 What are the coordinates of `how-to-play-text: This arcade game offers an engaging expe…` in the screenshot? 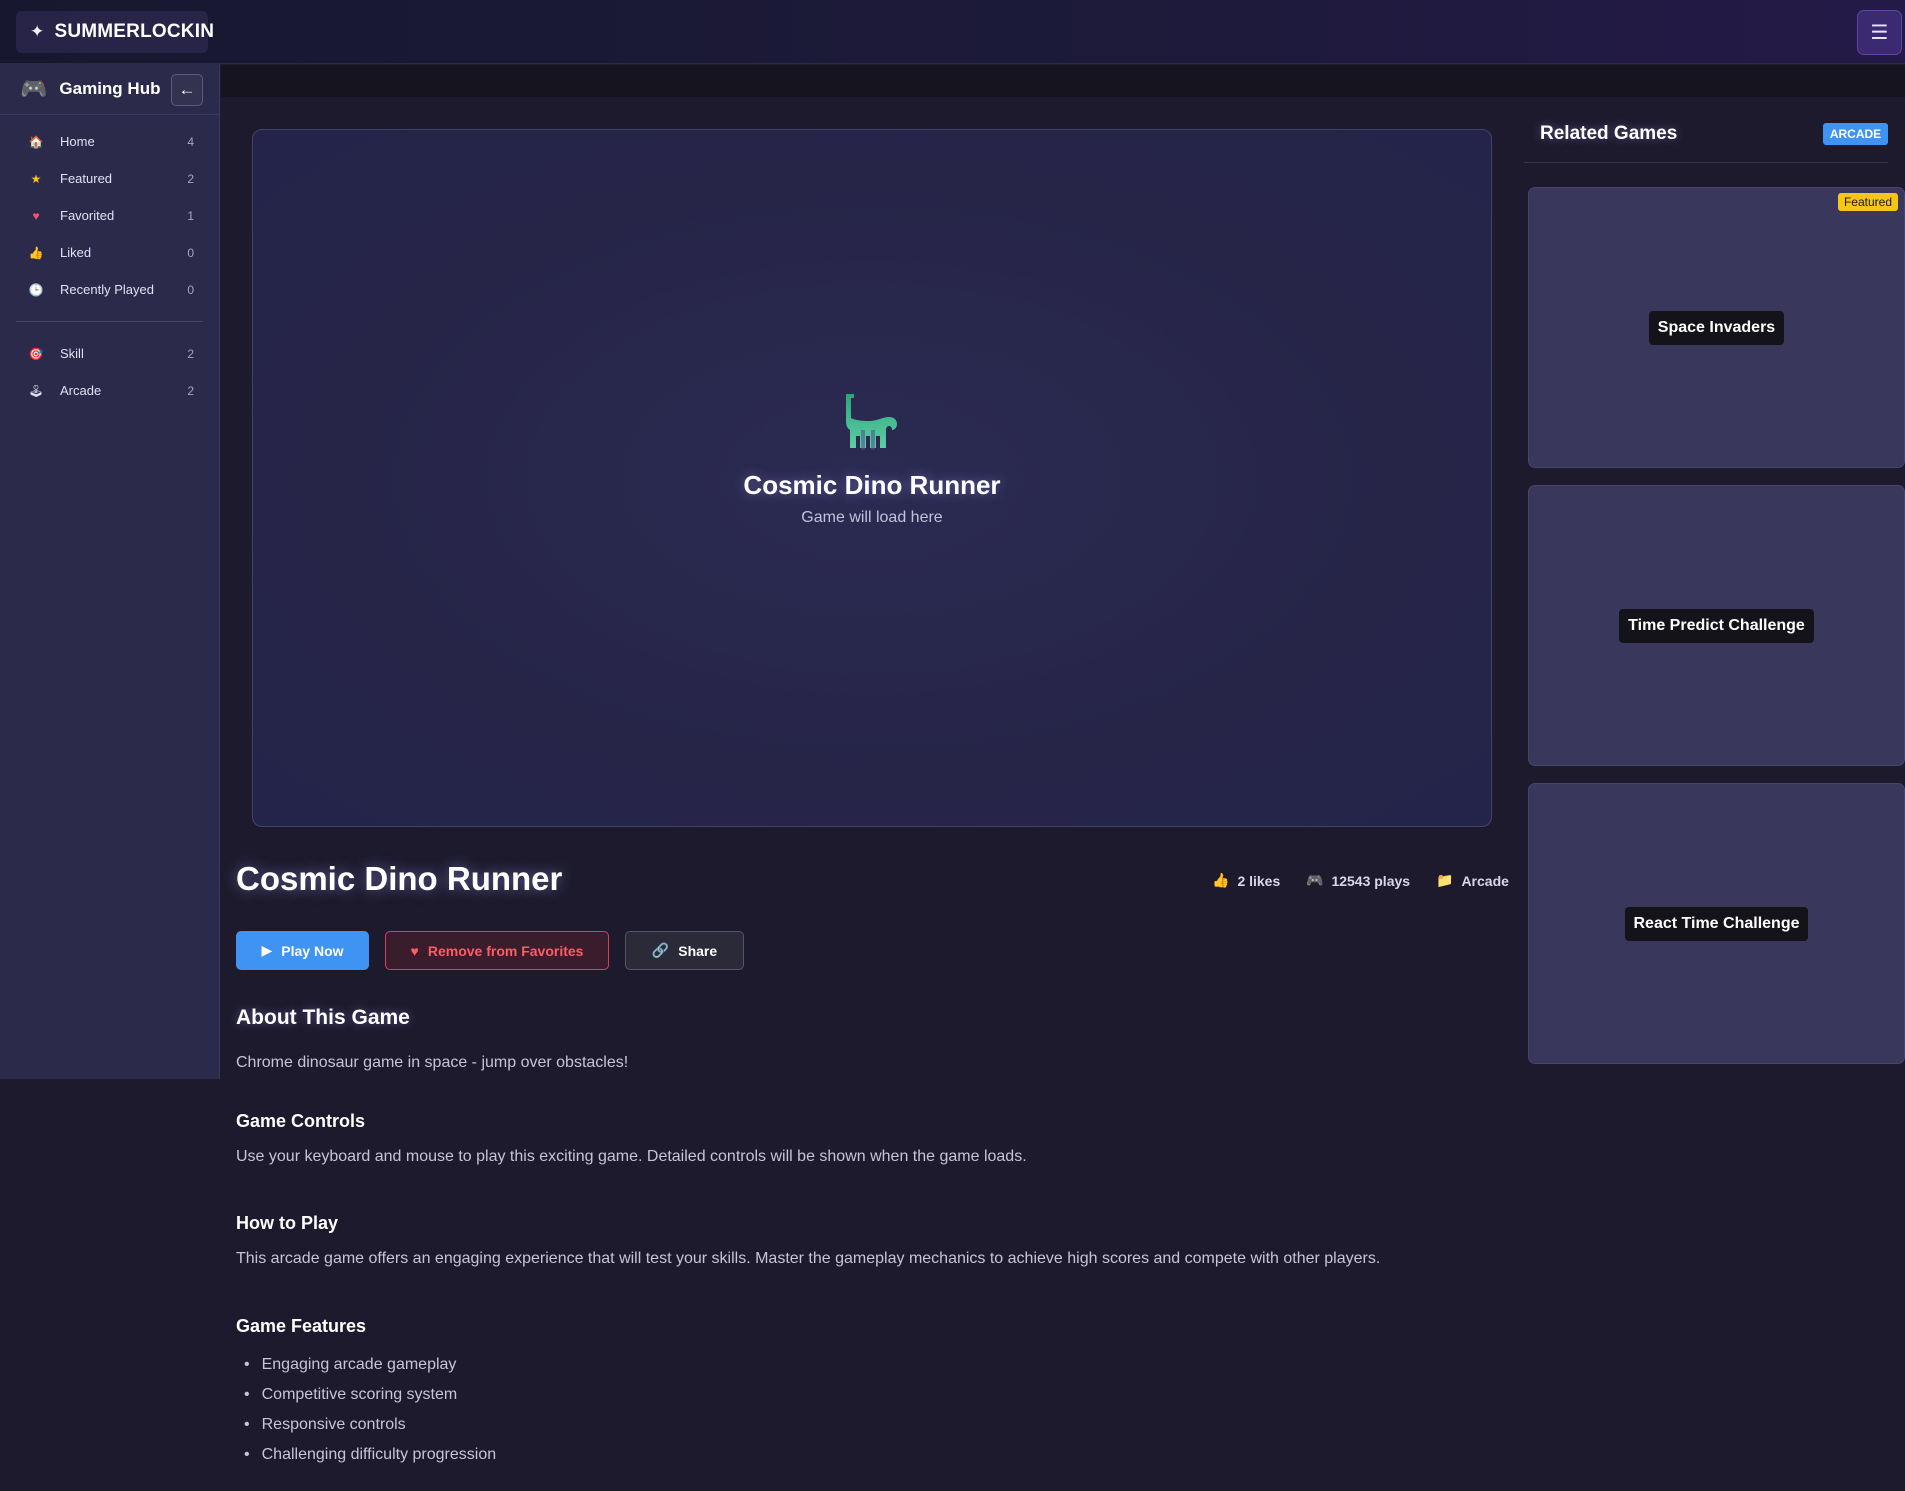 It's located at (808, 1258).